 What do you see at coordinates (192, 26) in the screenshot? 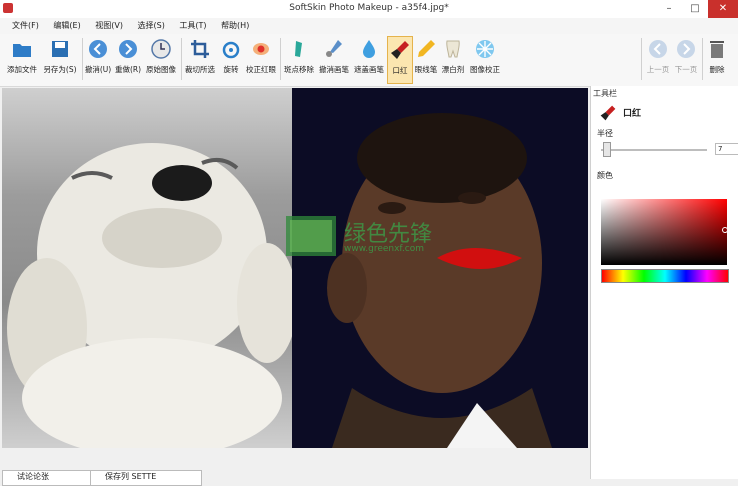
I see `menu-tools: 工具(T)` at bounding box center [192, 26].